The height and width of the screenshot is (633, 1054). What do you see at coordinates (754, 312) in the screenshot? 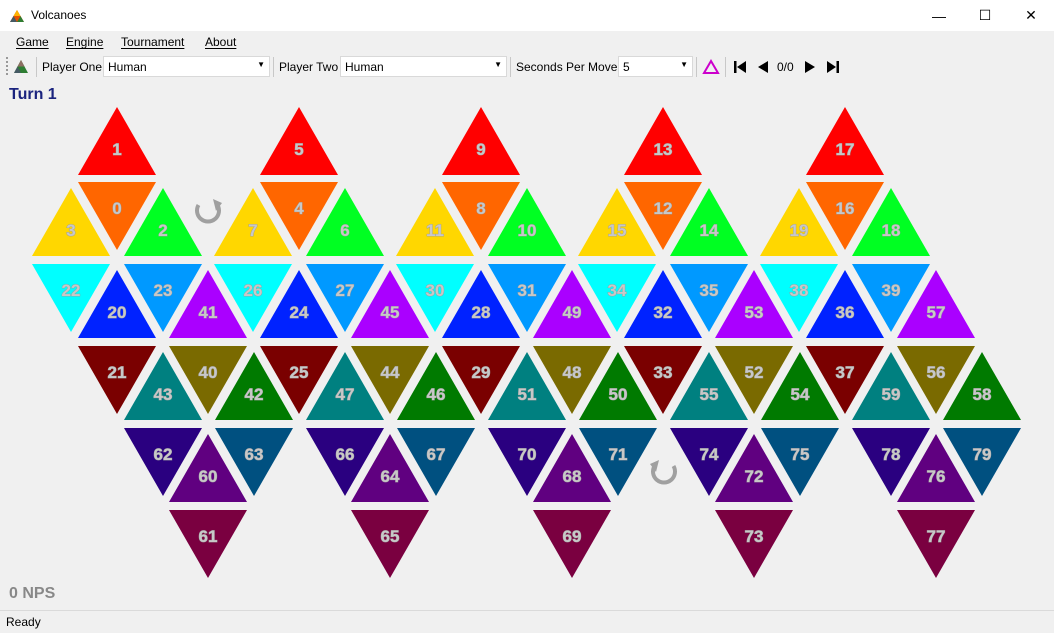
I see `cell-number: 53` at bounding box center [754, 312].